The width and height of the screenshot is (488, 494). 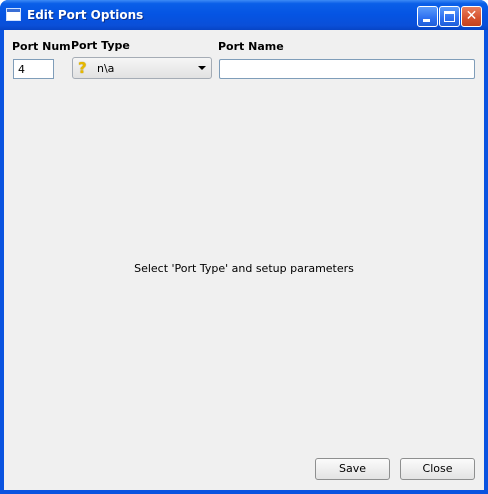 I want to click on maximize-icon, so click(x=449, y=16).